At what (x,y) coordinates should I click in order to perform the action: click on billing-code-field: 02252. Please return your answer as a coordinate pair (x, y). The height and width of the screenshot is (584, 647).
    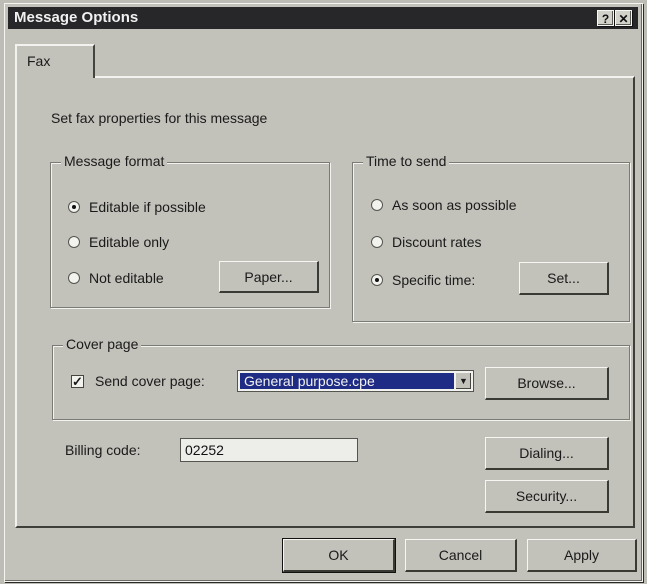
    Looking at the image, I should click on (269, 450).